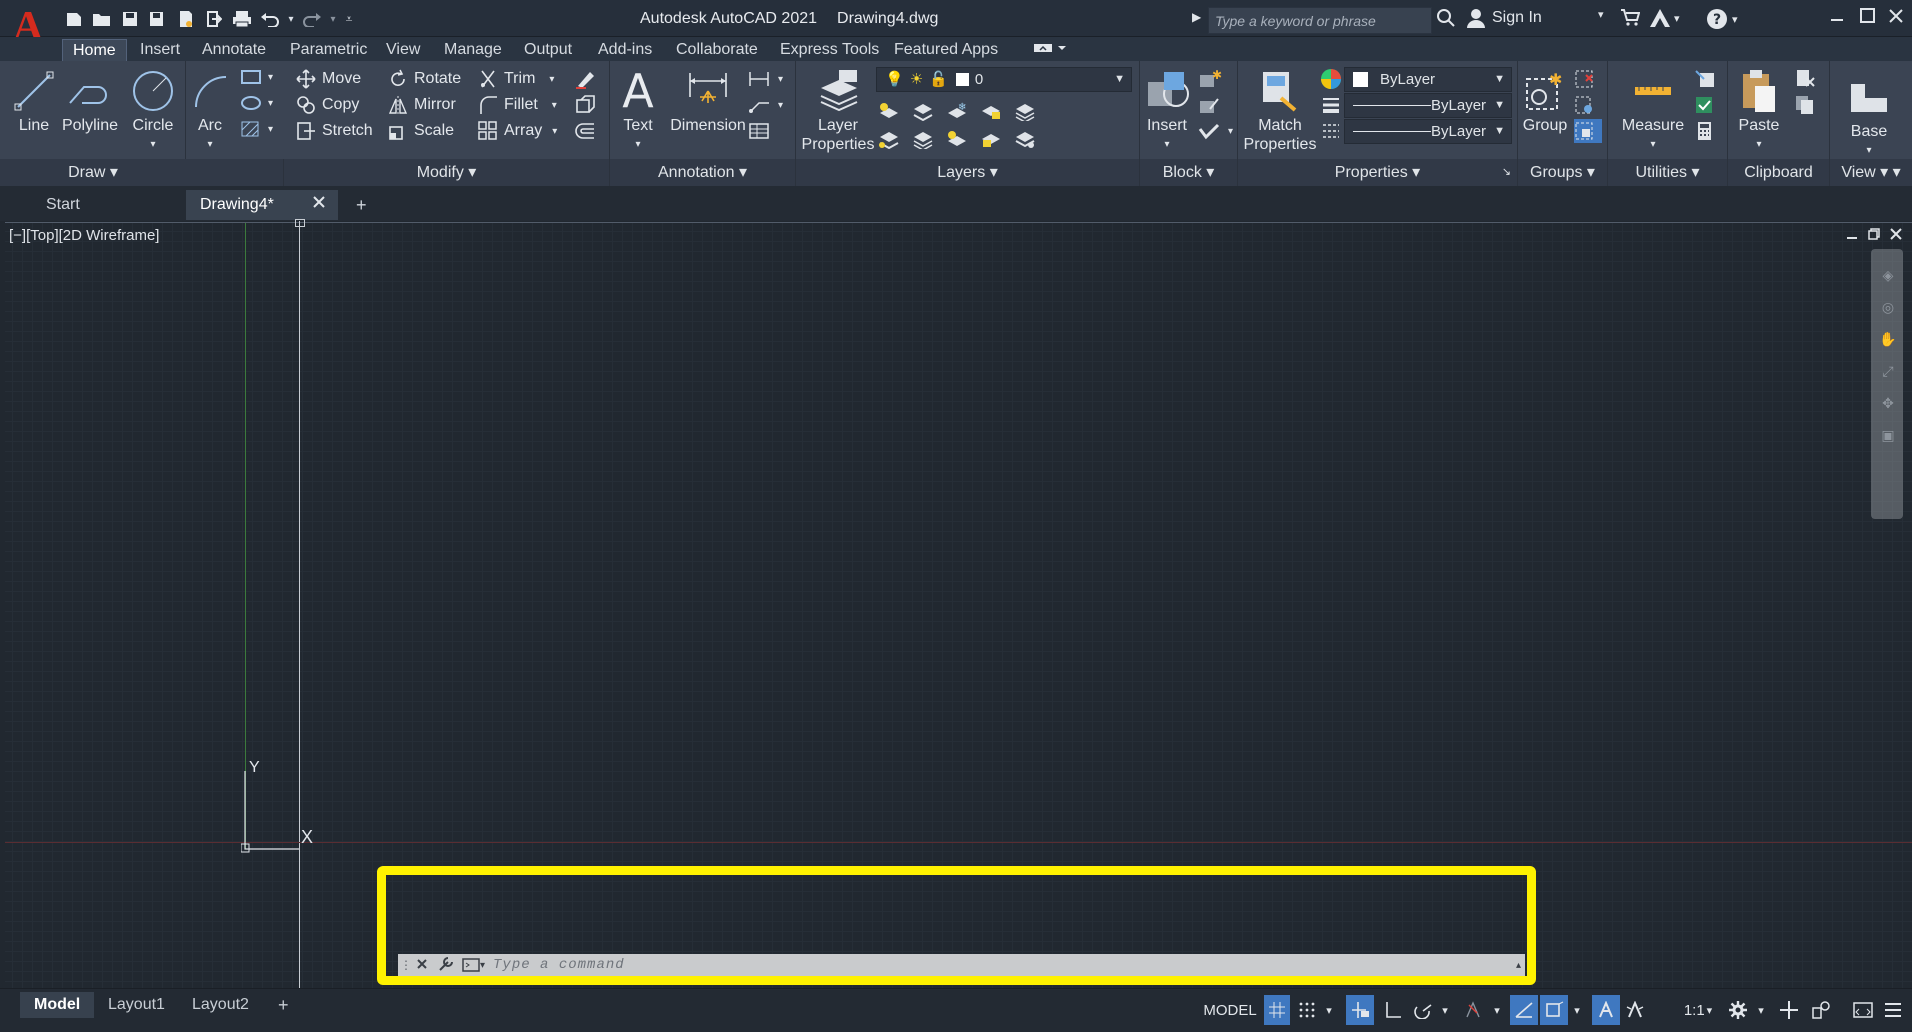 This screenshot has height=1032, width=1912. Describe the element at coordinates (1588, 79) in the screenshot. I see `ungroup-button` at that location.